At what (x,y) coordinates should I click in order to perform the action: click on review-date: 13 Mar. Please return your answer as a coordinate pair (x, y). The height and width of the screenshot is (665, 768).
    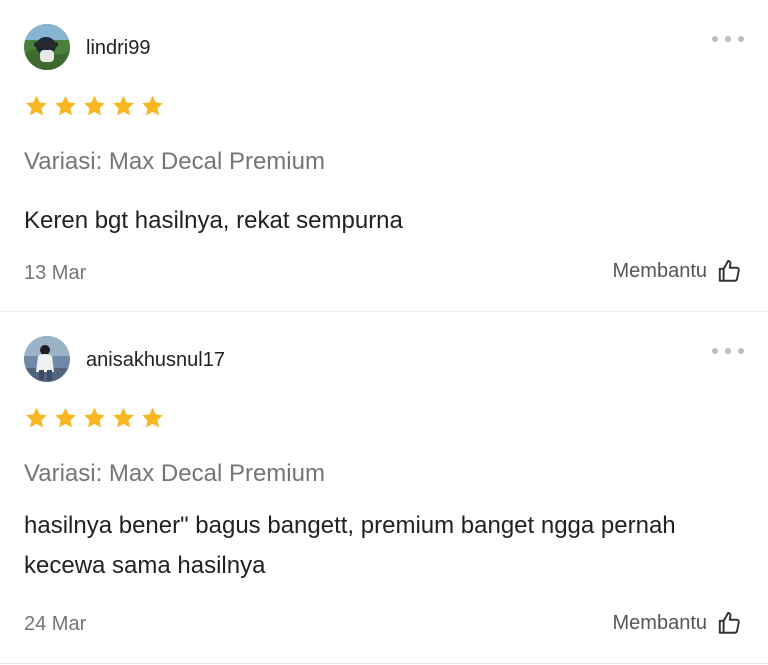
    Looking at the image, I should click on (55, 273).